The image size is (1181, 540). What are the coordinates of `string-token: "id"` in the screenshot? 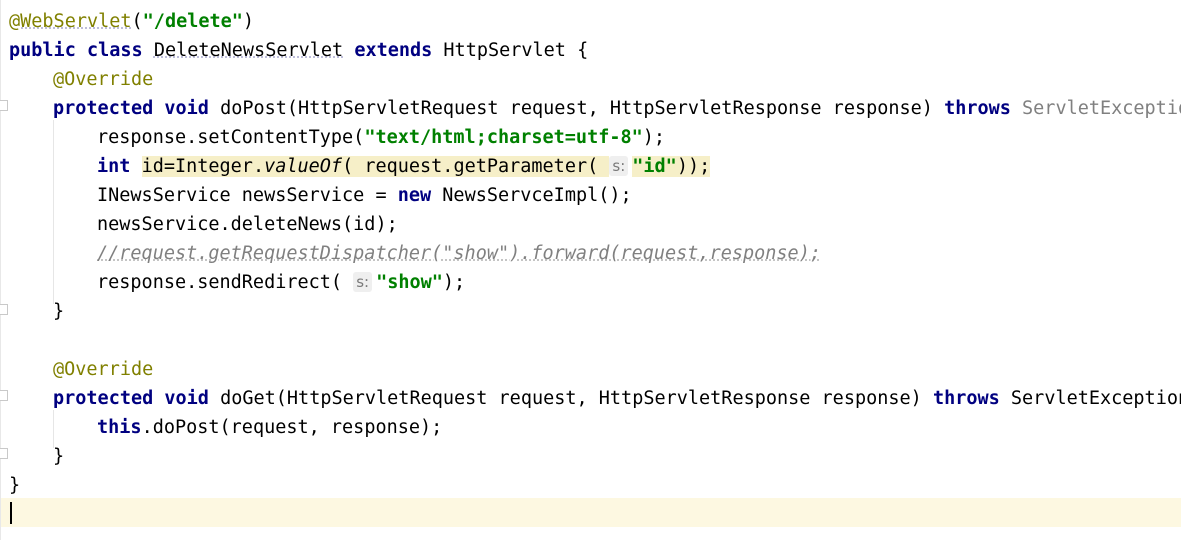 It's located at (654, 166).